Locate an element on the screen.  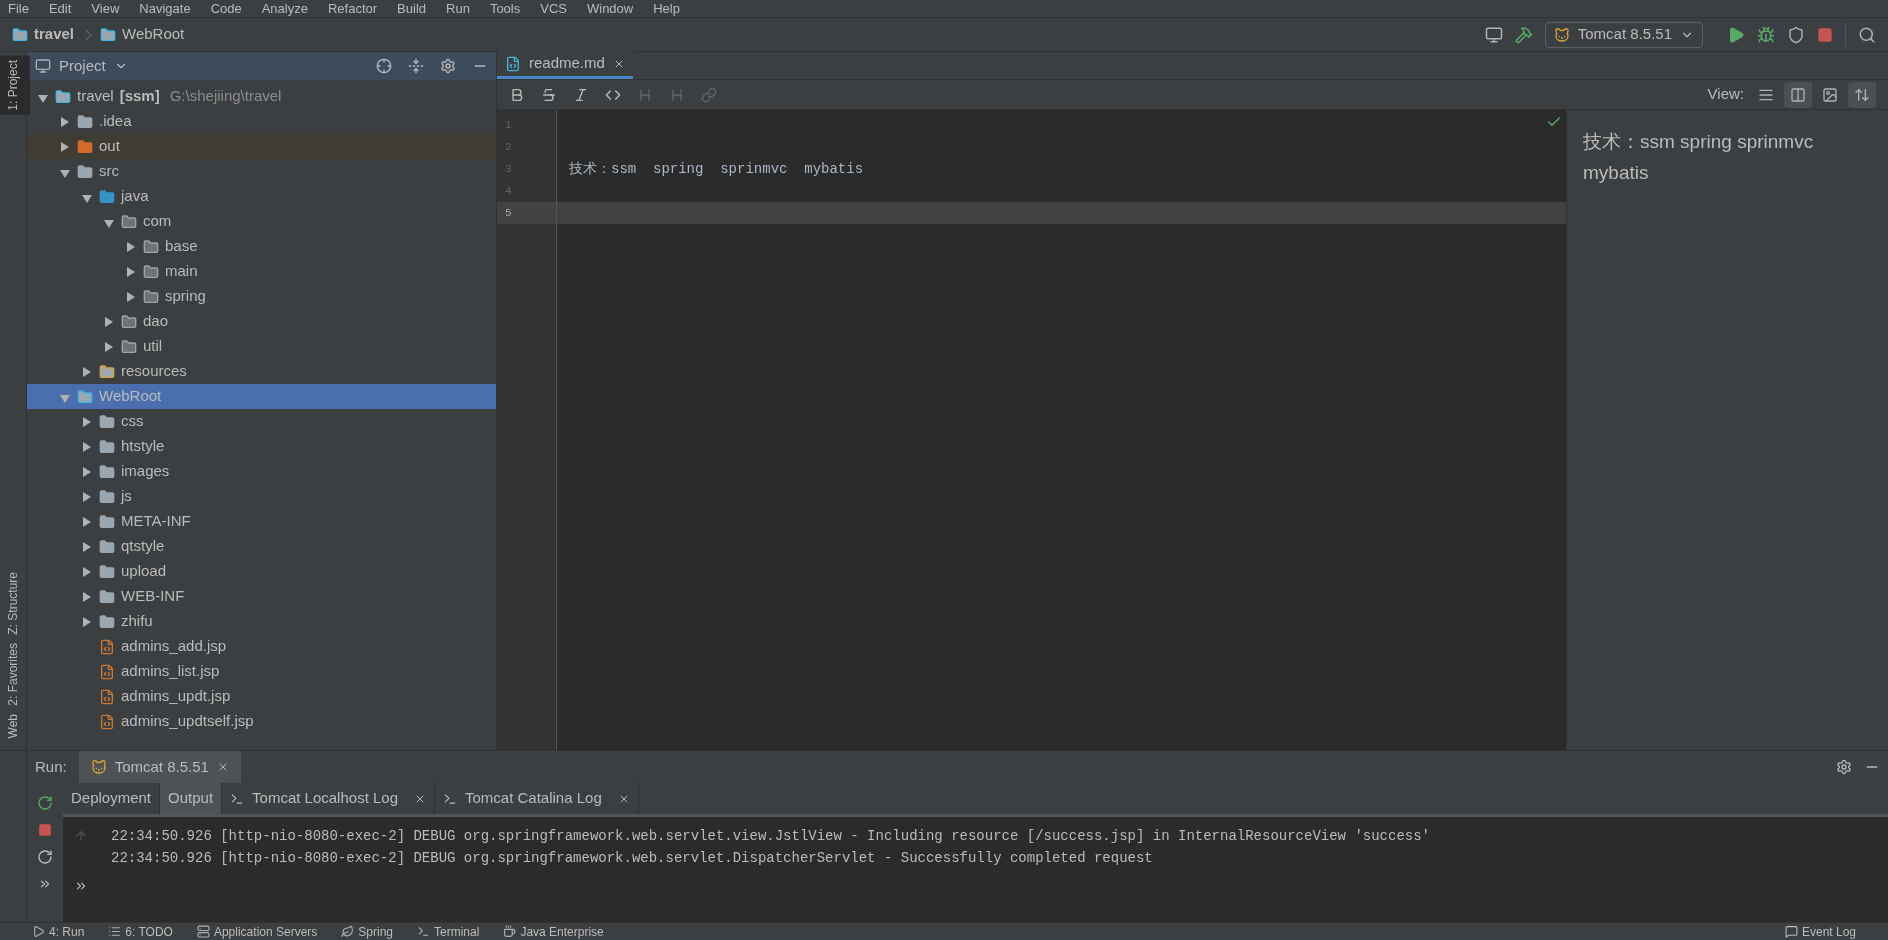
tree-item: util is located at coordinates (261, 346).